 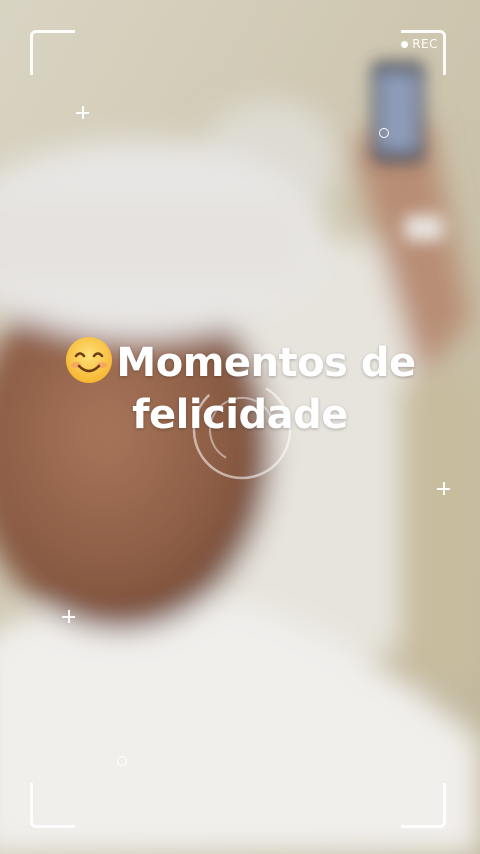 What do you see at coordinates (423, 805) in the screenshot?
I see `viewfinder-corner-bottom-right` at bounding box center [423, 805].